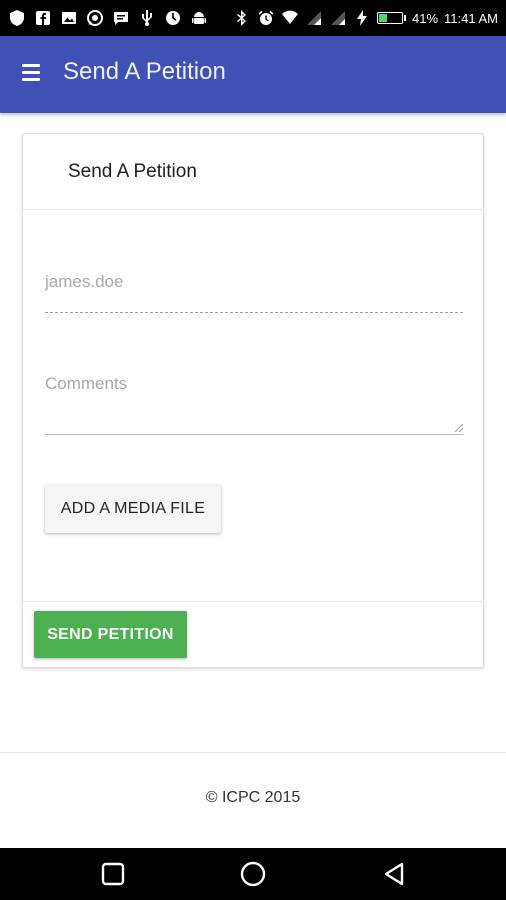 The height and width of the screenshot is (900, 506). Describe the element at coordinates (121, 18) in the screenshot. I see `message-icon` at that location.